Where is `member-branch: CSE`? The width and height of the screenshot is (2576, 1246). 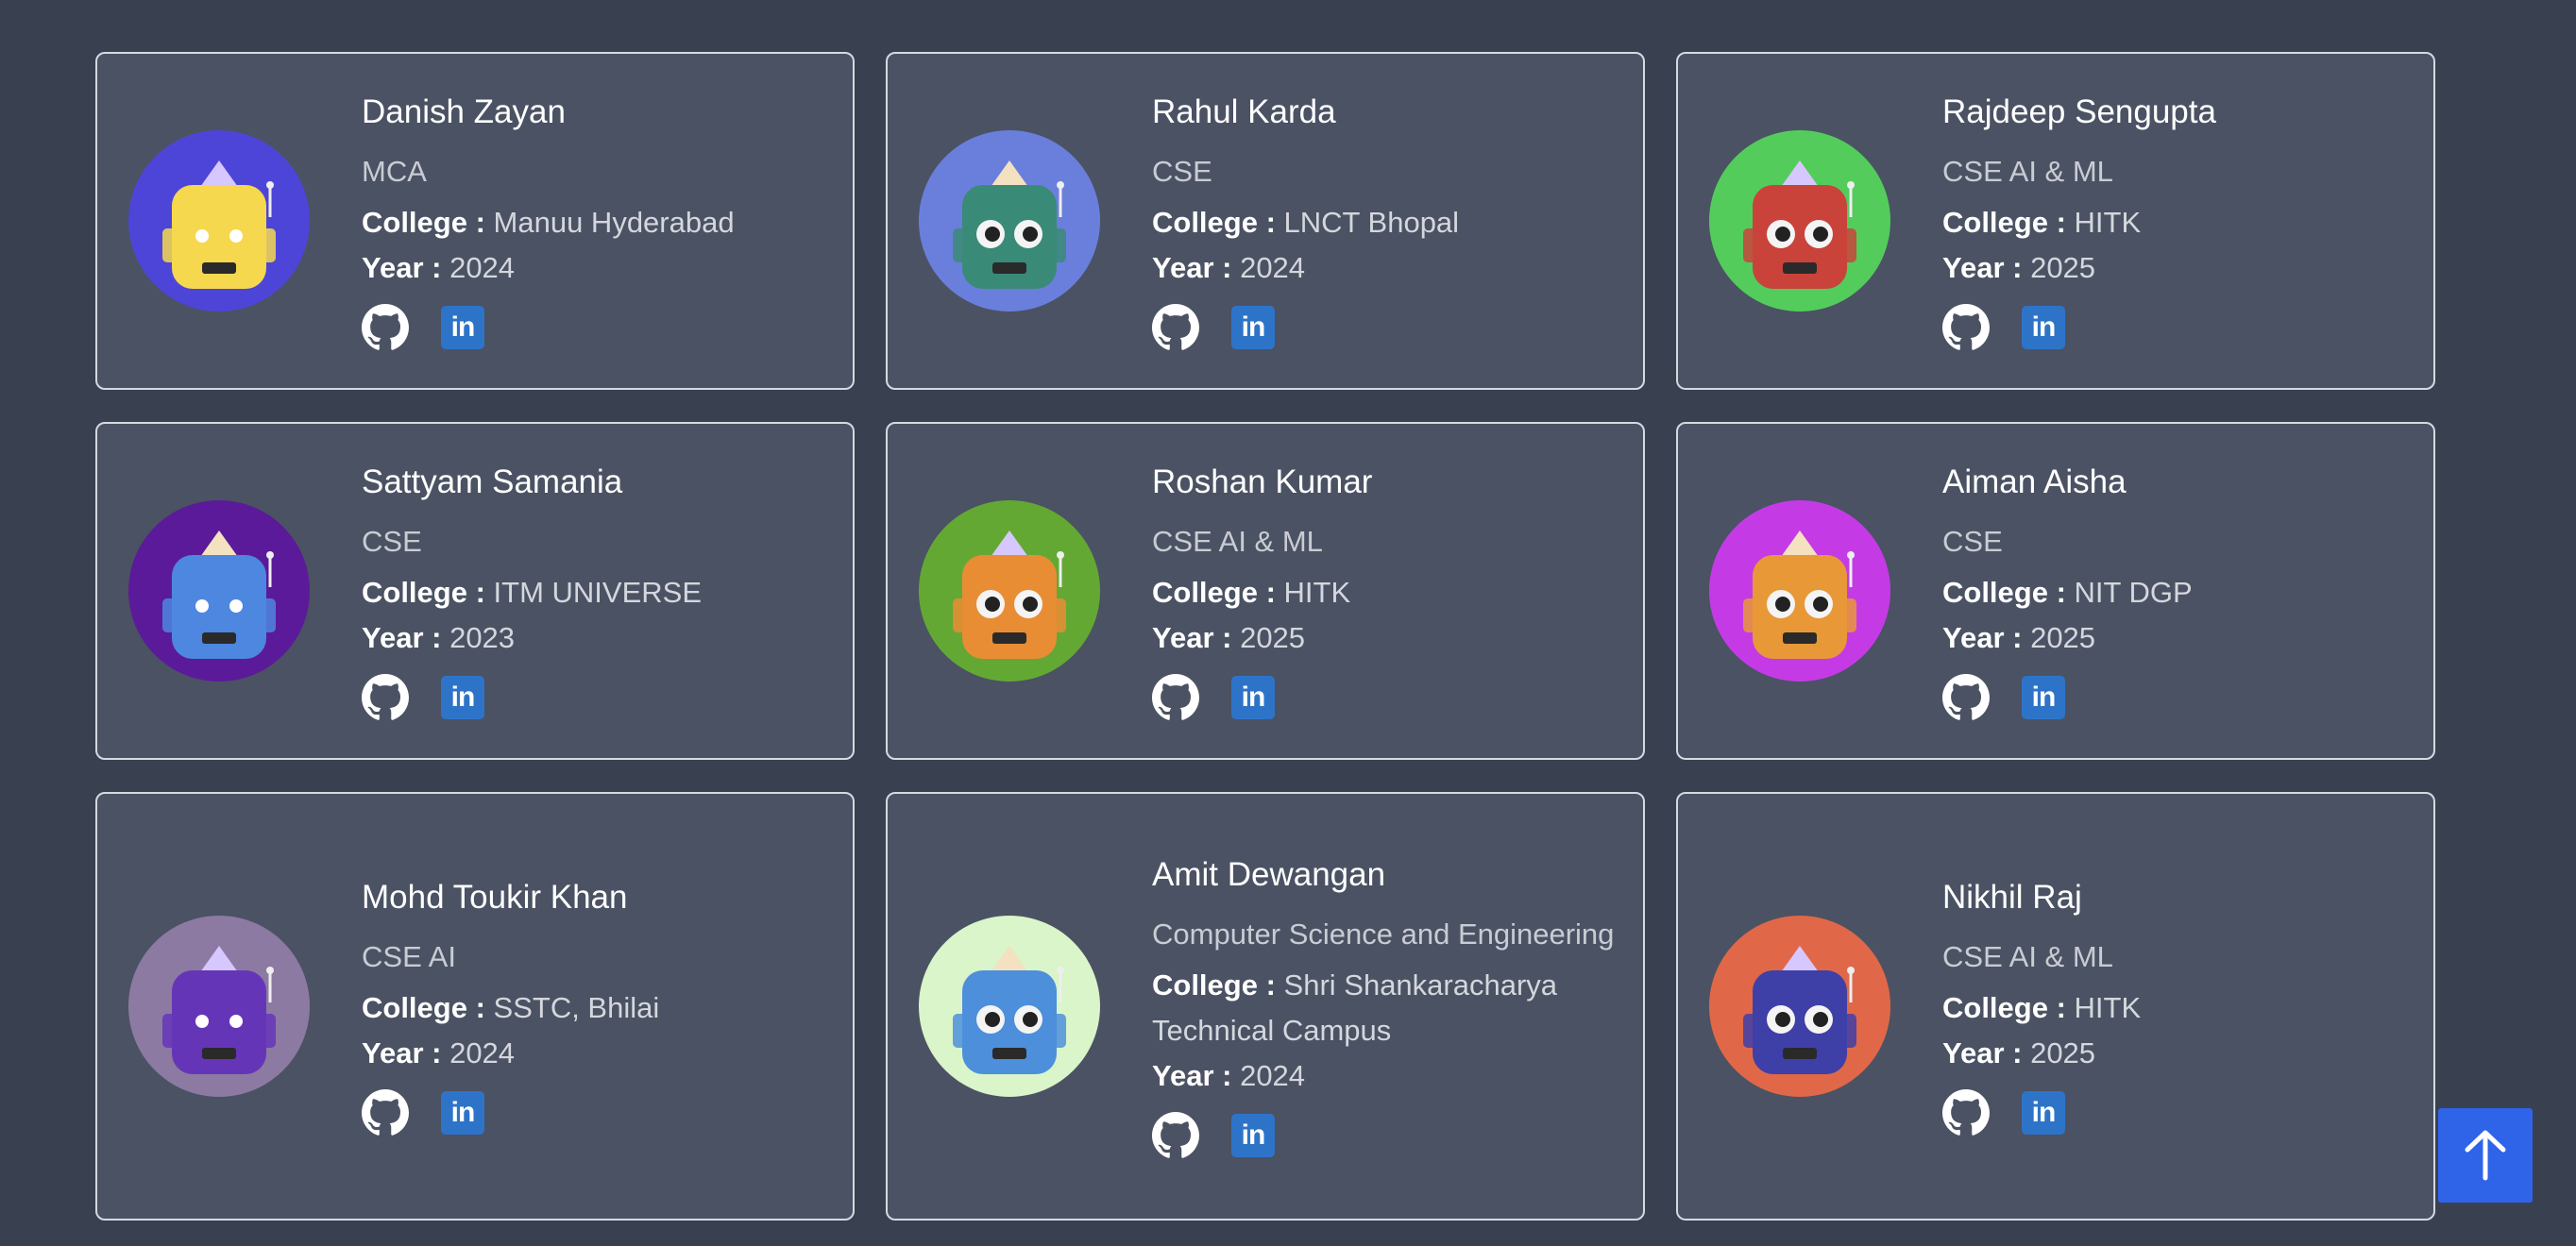
member-branch: CSE is located at coordinates (1182, 171).